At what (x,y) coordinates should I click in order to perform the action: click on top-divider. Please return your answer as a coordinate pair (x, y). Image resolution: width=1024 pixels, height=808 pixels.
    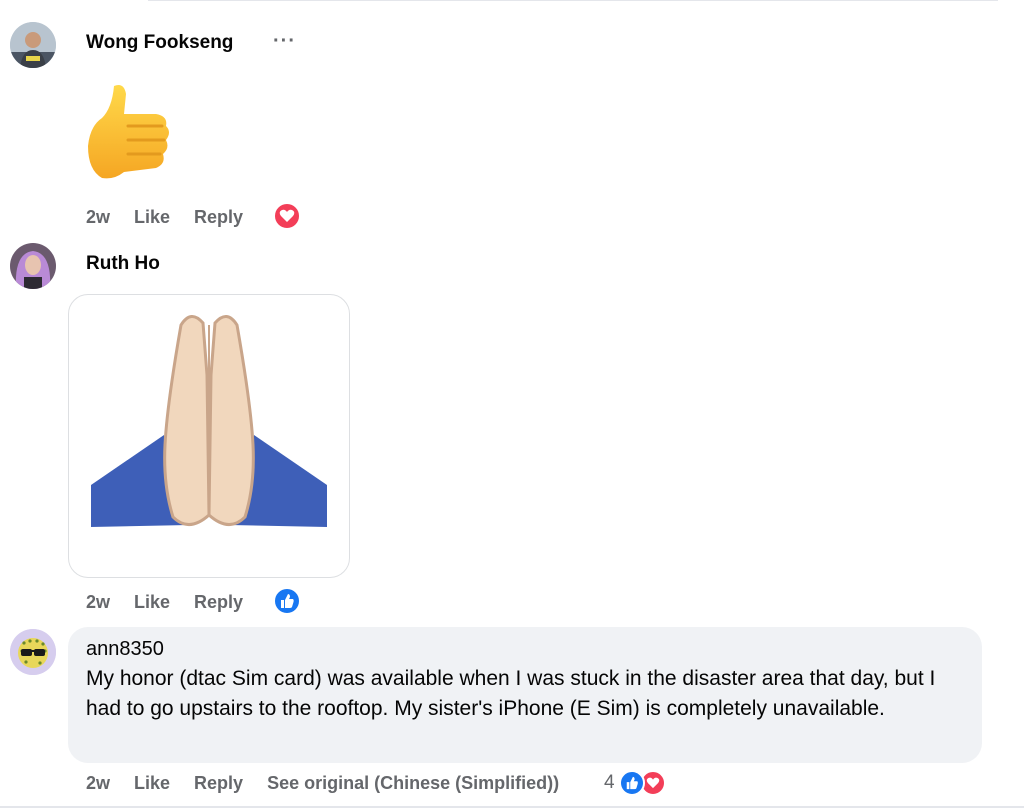
    Looking at the image, I should click on (573, 0).